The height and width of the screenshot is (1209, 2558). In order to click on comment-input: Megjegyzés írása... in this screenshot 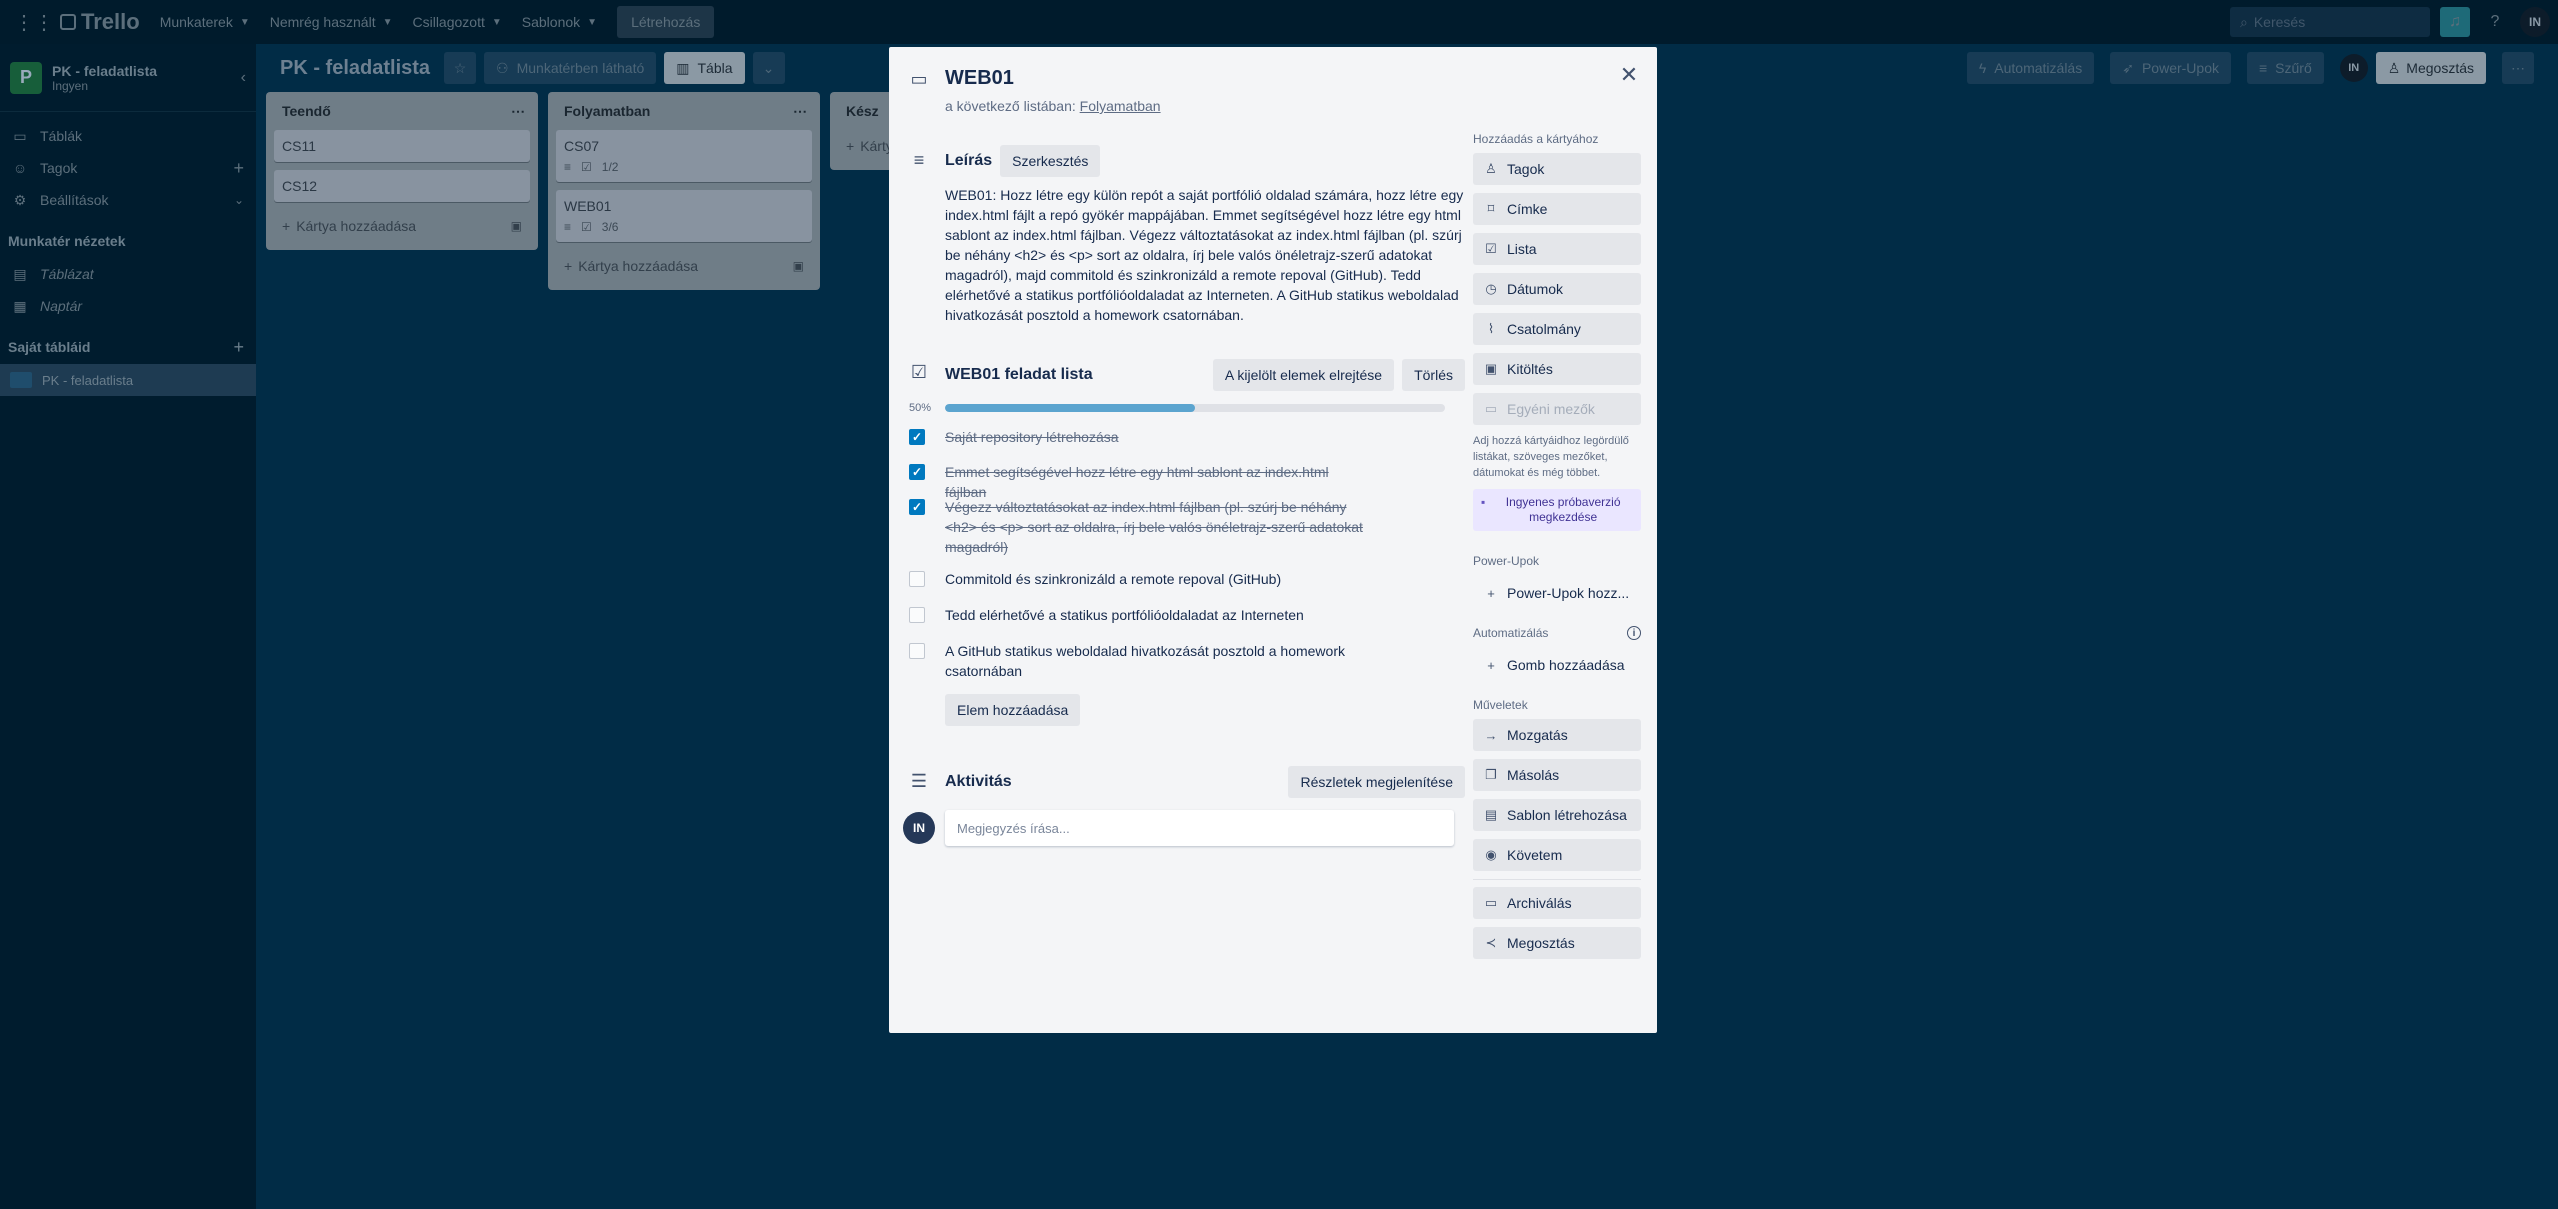, I will do `click(1199, 828)`.